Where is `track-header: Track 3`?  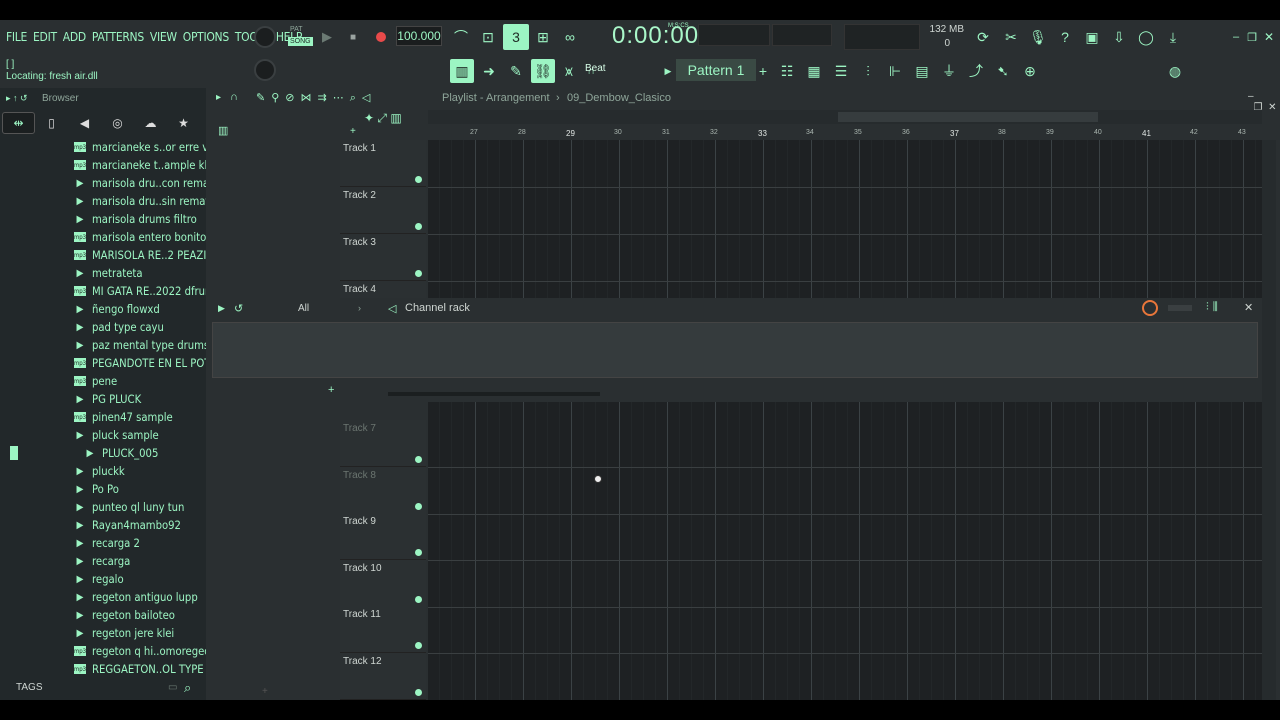
track-header: Track 3 is located at coordinates (383, 257).